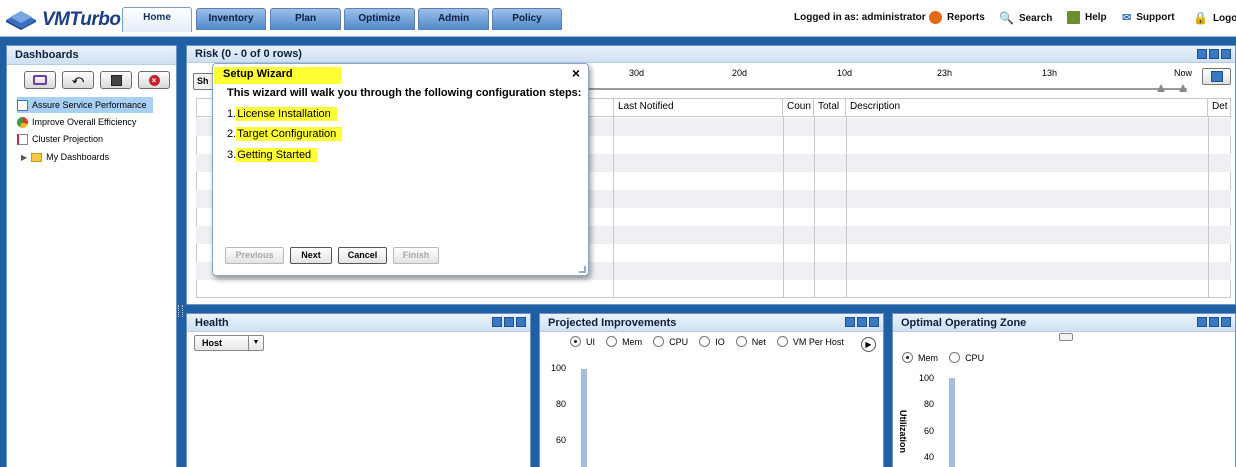 The image size is (1236, 467). Describe the element at coordinates (1027, 107) in the screenshot. I see `column-header-description: Description` at that location.